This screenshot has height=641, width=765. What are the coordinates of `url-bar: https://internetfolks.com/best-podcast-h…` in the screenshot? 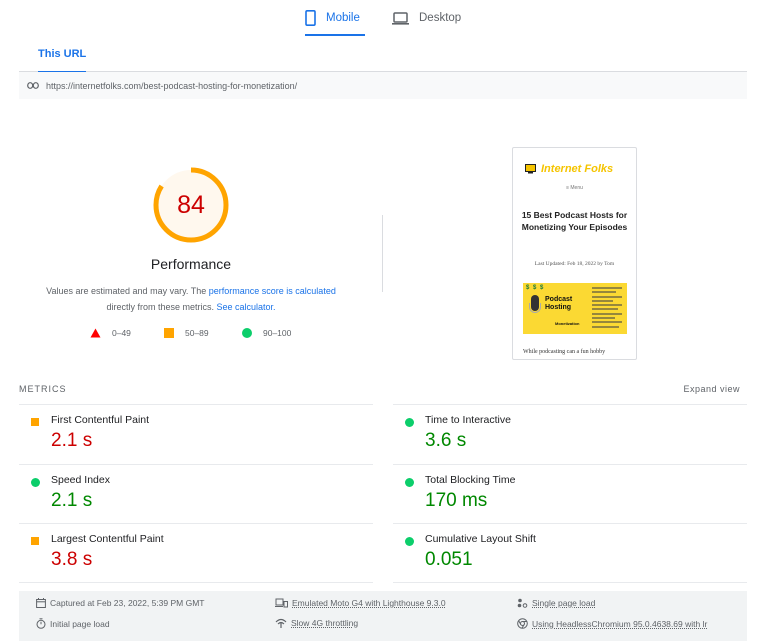 It's located at (383, 85).